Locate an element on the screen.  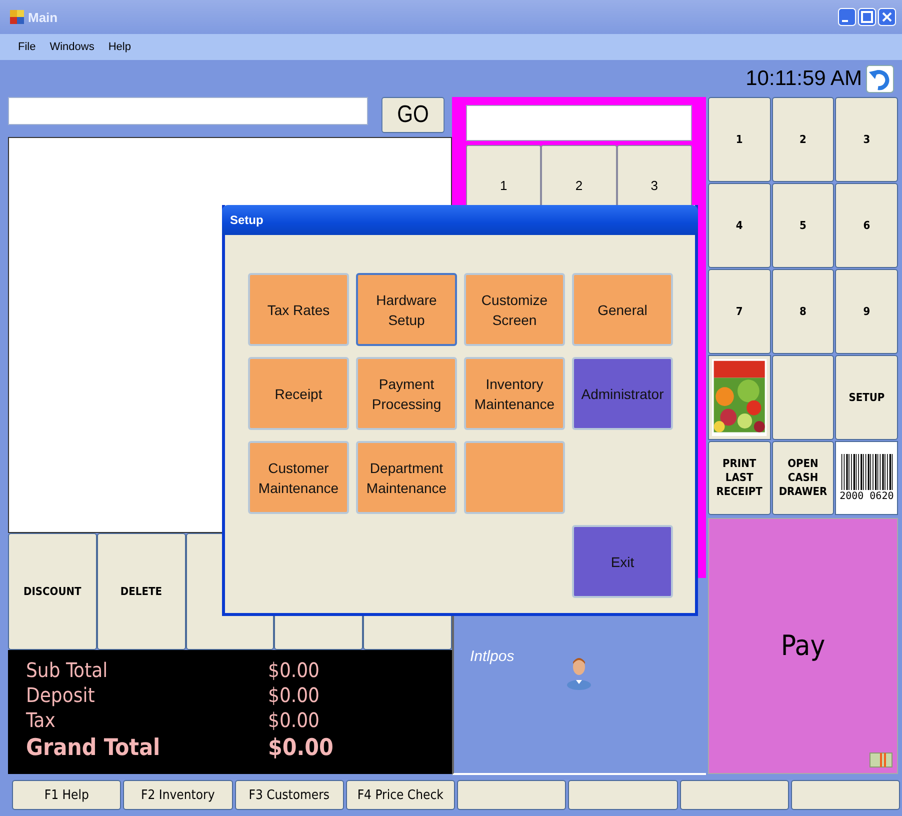
function-key: F3 Customers is located at coordinates (289, 795).